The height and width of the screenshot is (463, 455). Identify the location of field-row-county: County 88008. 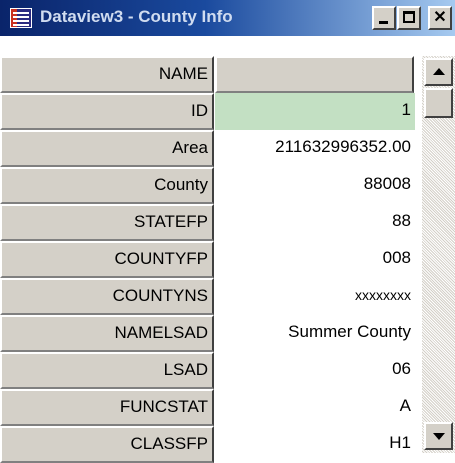
(210, 185).